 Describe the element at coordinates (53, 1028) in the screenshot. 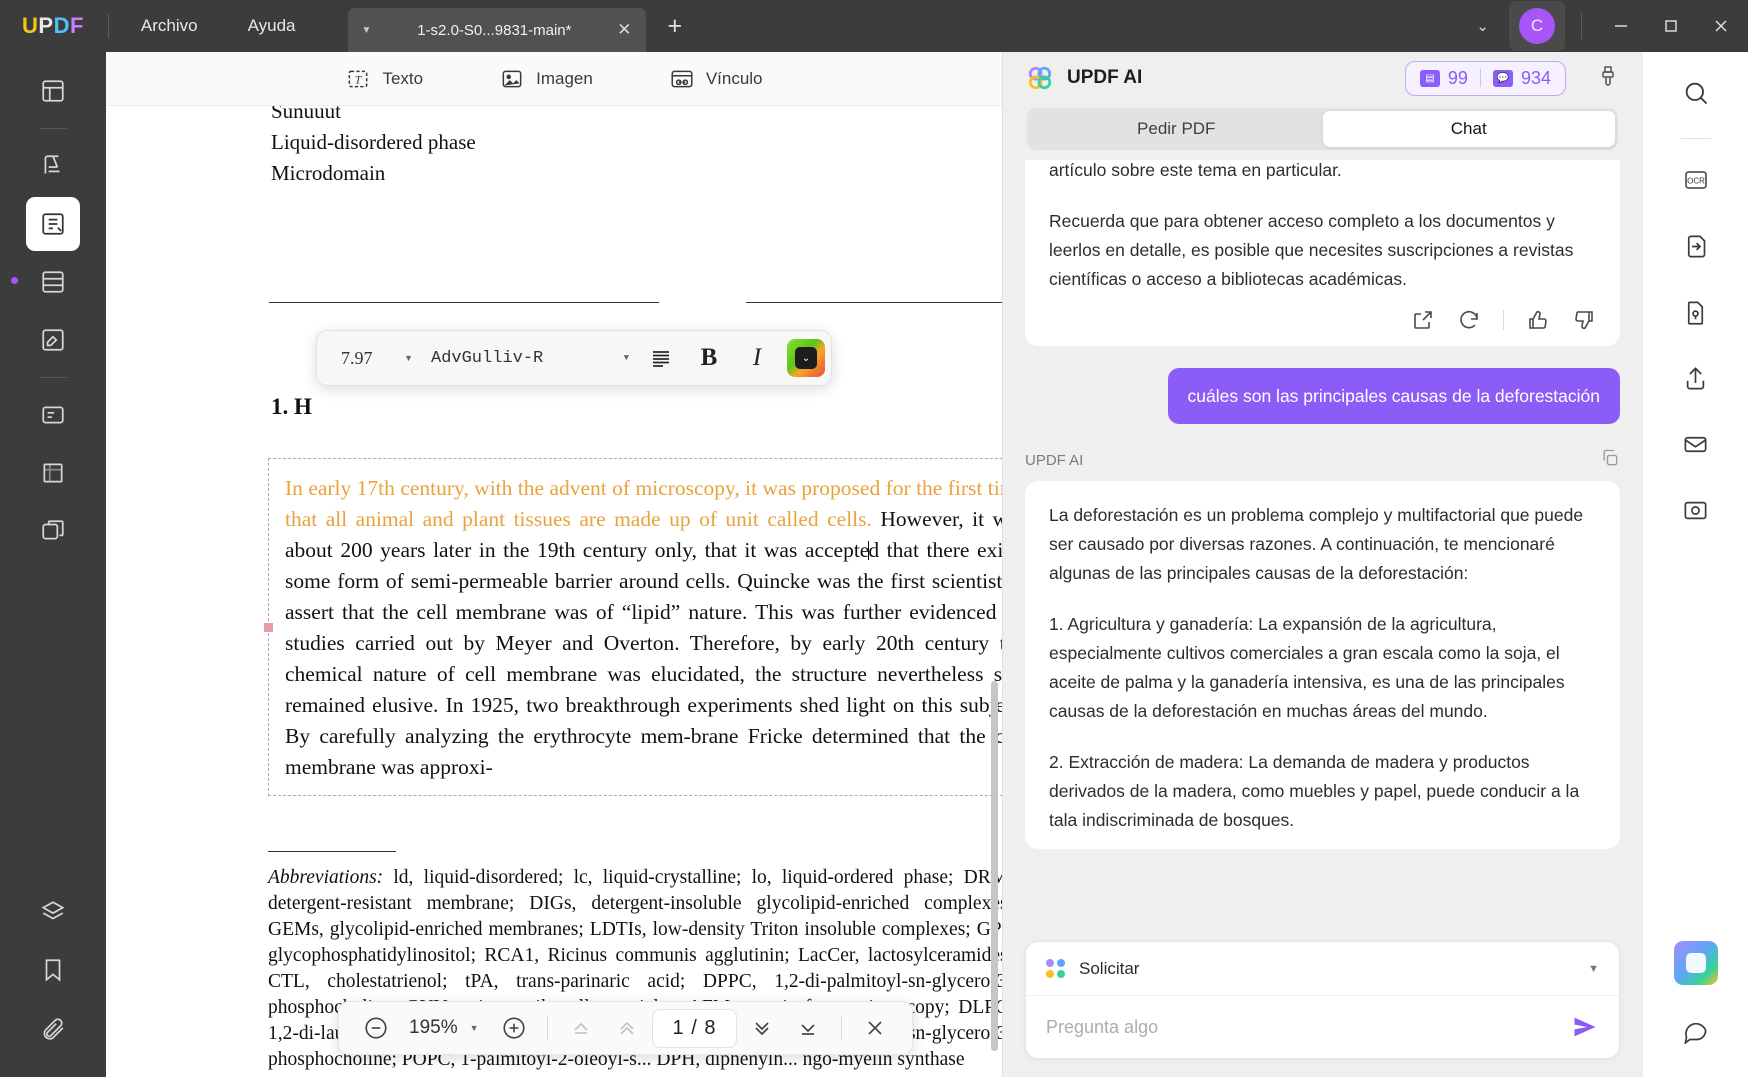

I see `sidebar-item-attachments` at that location.